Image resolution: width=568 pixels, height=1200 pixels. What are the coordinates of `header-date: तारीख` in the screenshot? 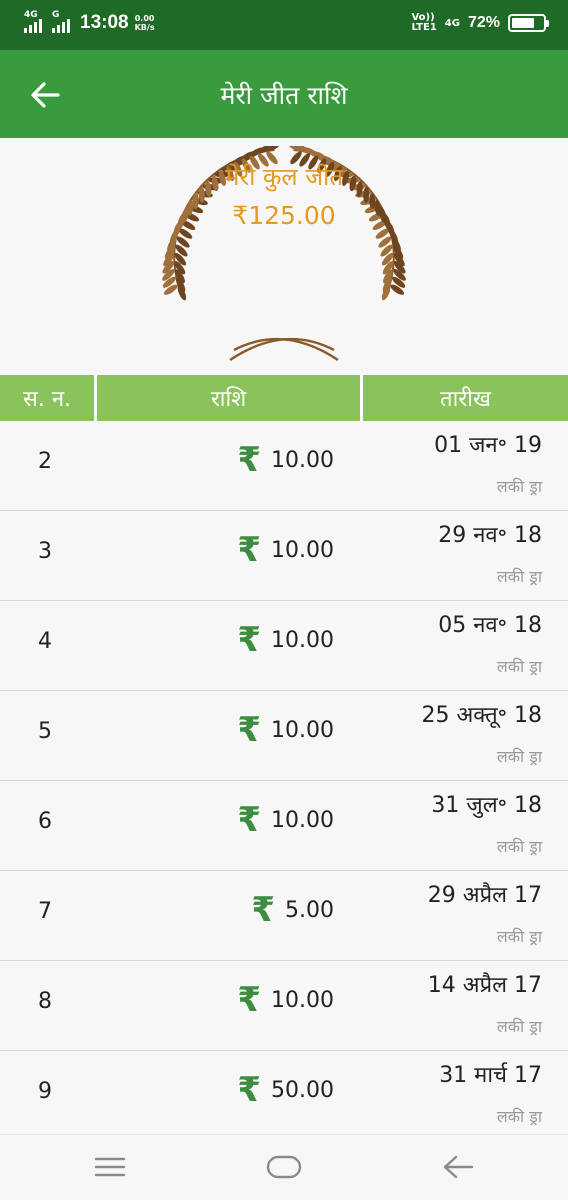 It's located at (465, 398).